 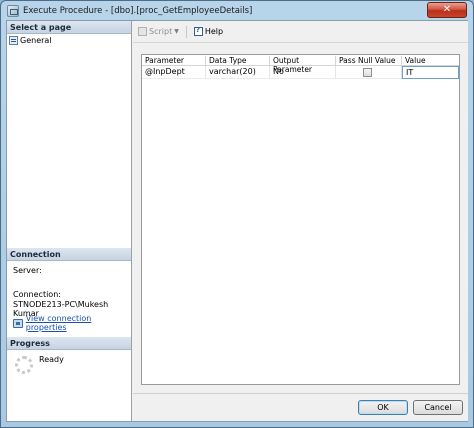 What do you see at coordinates (142, 31) in the screenshot?
I see `script-icon` at bounding box center [142, 31].